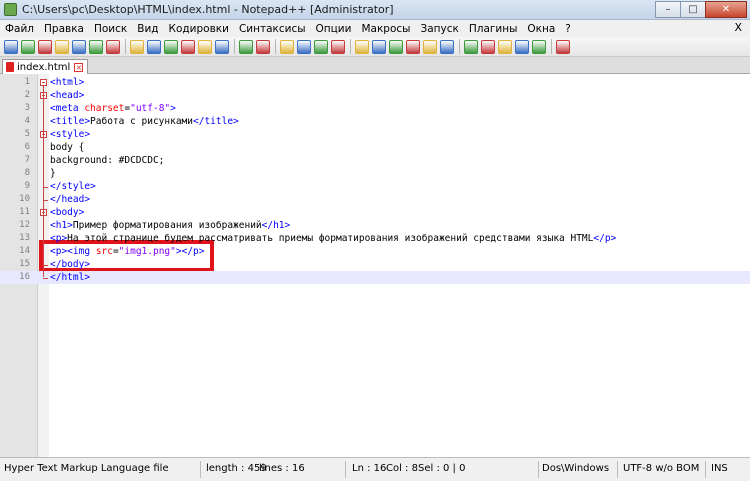 The image size is (750, 481). Describe the element at coordinates (375, 173) in the screenshot. I see `code-line: 8}` at that location.